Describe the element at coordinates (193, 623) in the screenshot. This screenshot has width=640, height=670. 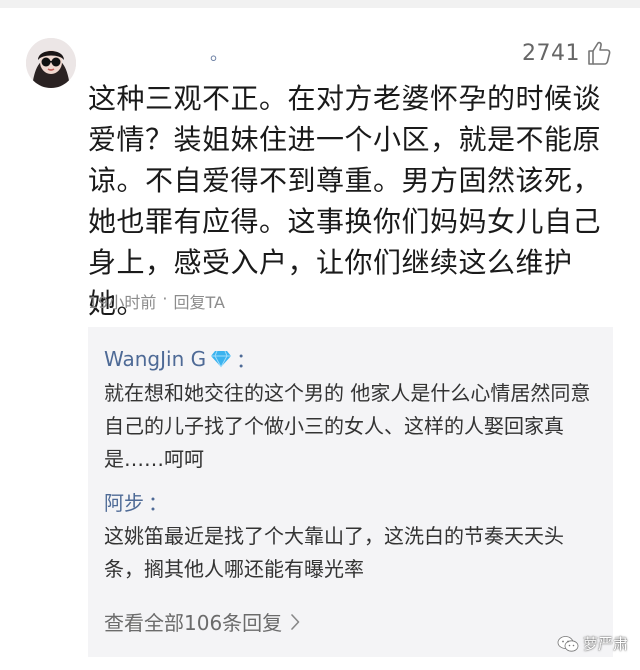
I see `view-all-label: 查看全部106条回复` at that location.